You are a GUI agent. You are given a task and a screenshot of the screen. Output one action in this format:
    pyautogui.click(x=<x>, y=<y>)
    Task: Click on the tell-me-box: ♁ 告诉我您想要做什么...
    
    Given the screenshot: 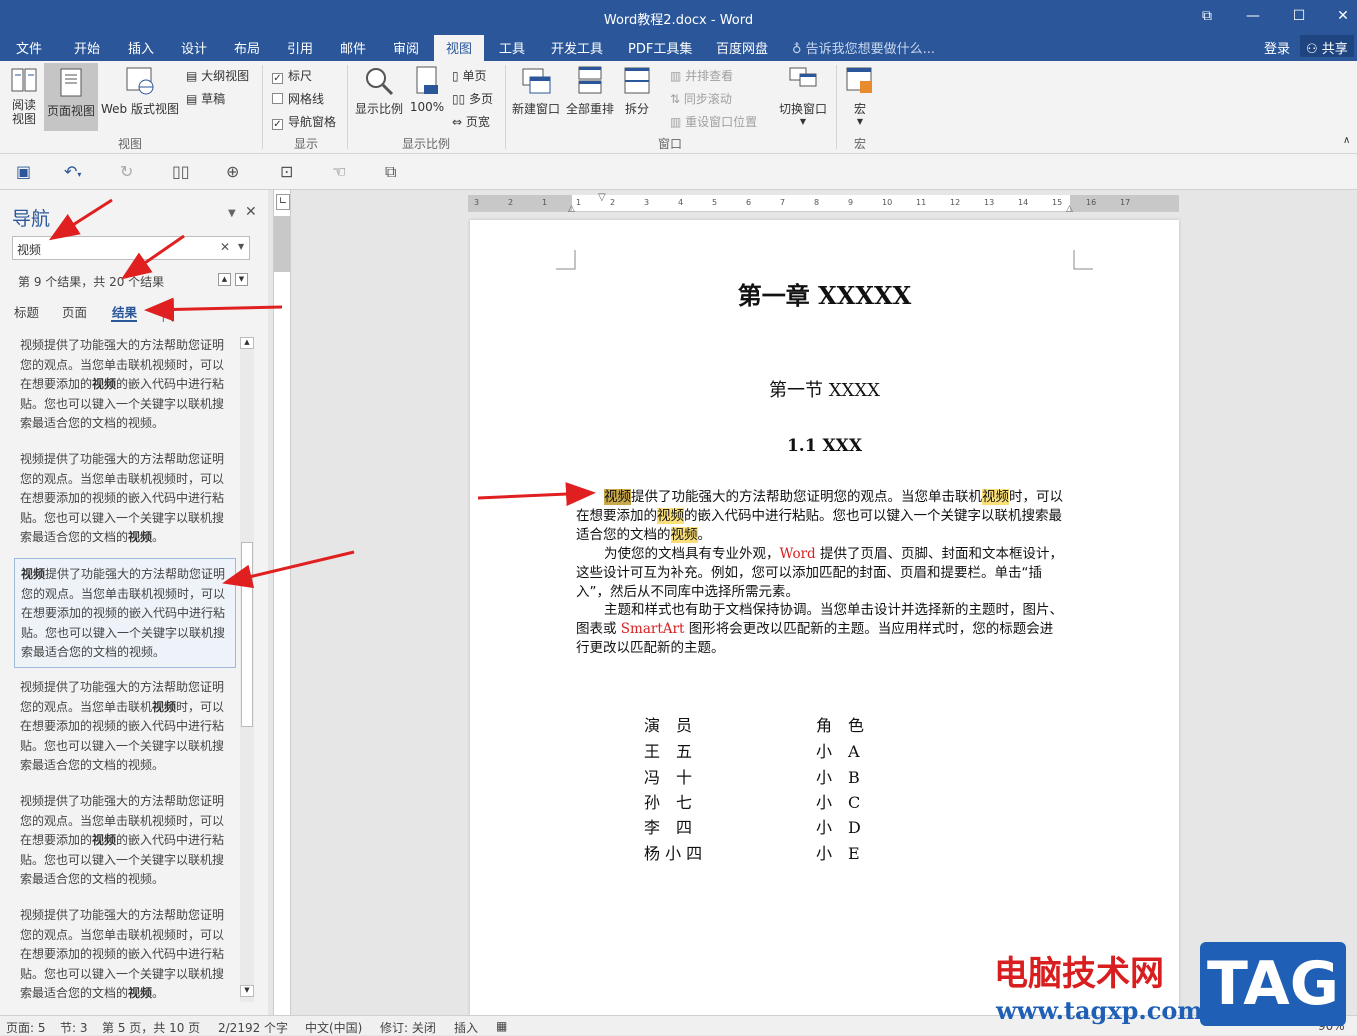 What is the action you would take?
    pyautogui.click(x=863, y=47)
    